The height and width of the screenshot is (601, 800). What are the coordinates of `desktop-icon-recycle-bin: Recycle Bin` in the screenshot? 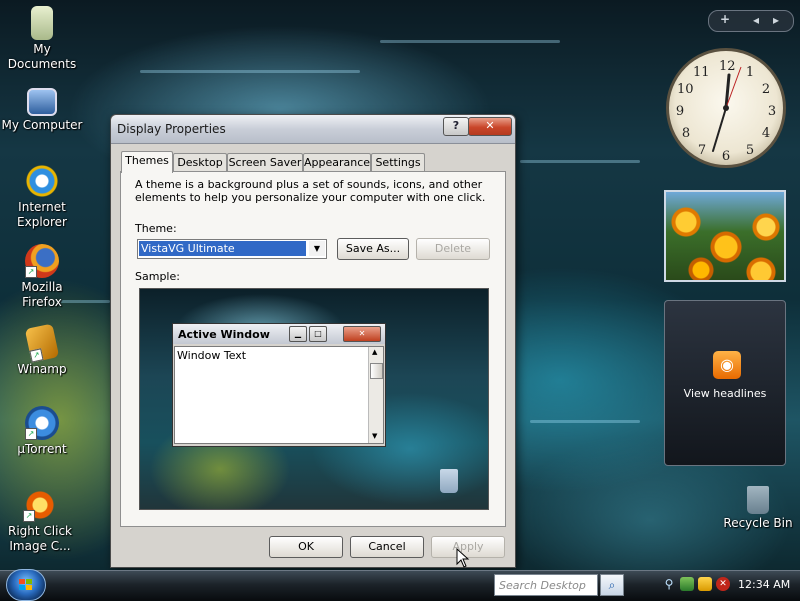 It's located at (758, 508).